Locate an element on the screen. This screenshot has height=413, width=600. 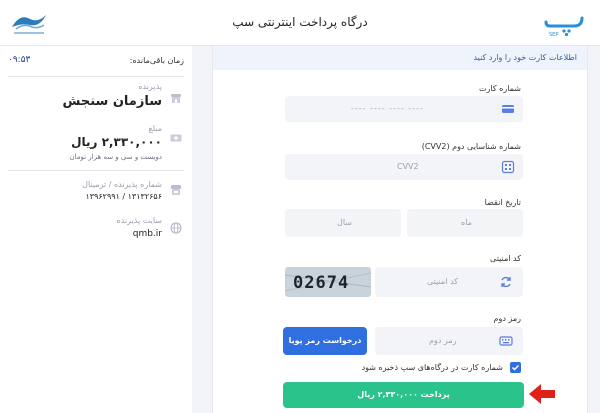
terminal-icon is located at coordinates (176, 190).